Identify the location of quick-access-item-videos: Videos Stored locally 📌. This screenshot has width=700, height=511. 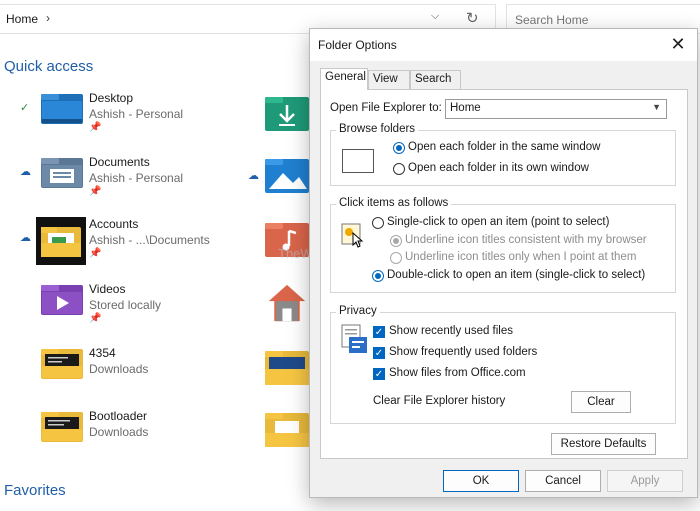
(135, 310).